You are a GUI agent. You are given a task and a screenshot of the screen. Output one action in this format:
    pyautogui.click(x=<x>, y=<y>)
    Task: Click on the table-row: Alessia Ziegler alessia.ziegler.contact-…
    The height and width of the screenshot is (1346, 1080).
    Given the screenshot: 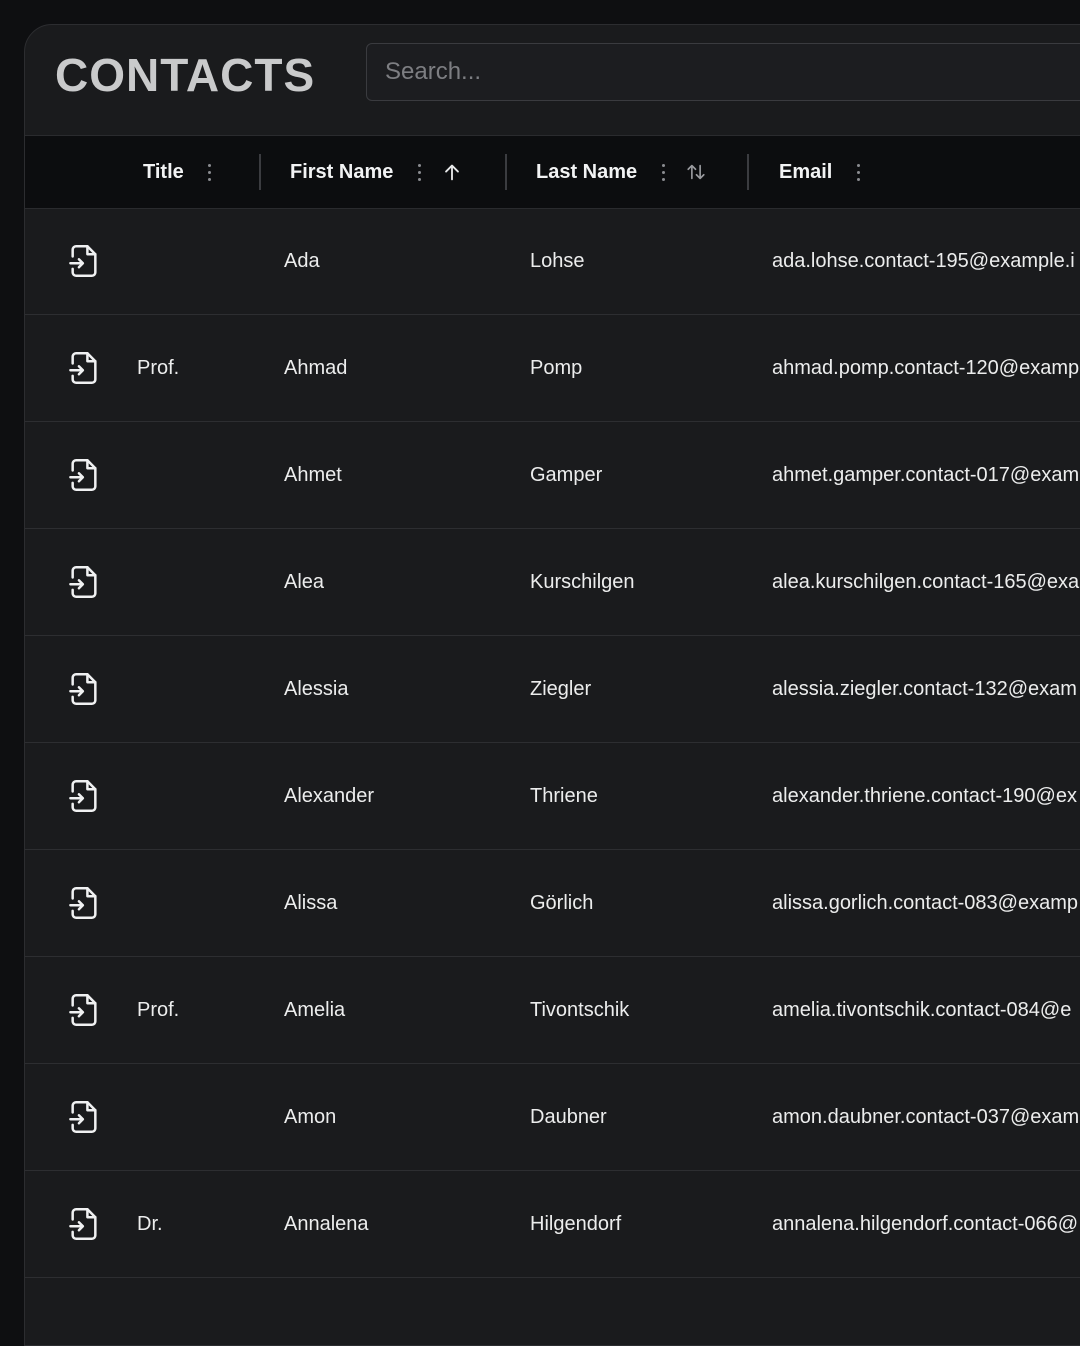 What is the action you would take?
    pyautogui.click(x=552, y=689)
    